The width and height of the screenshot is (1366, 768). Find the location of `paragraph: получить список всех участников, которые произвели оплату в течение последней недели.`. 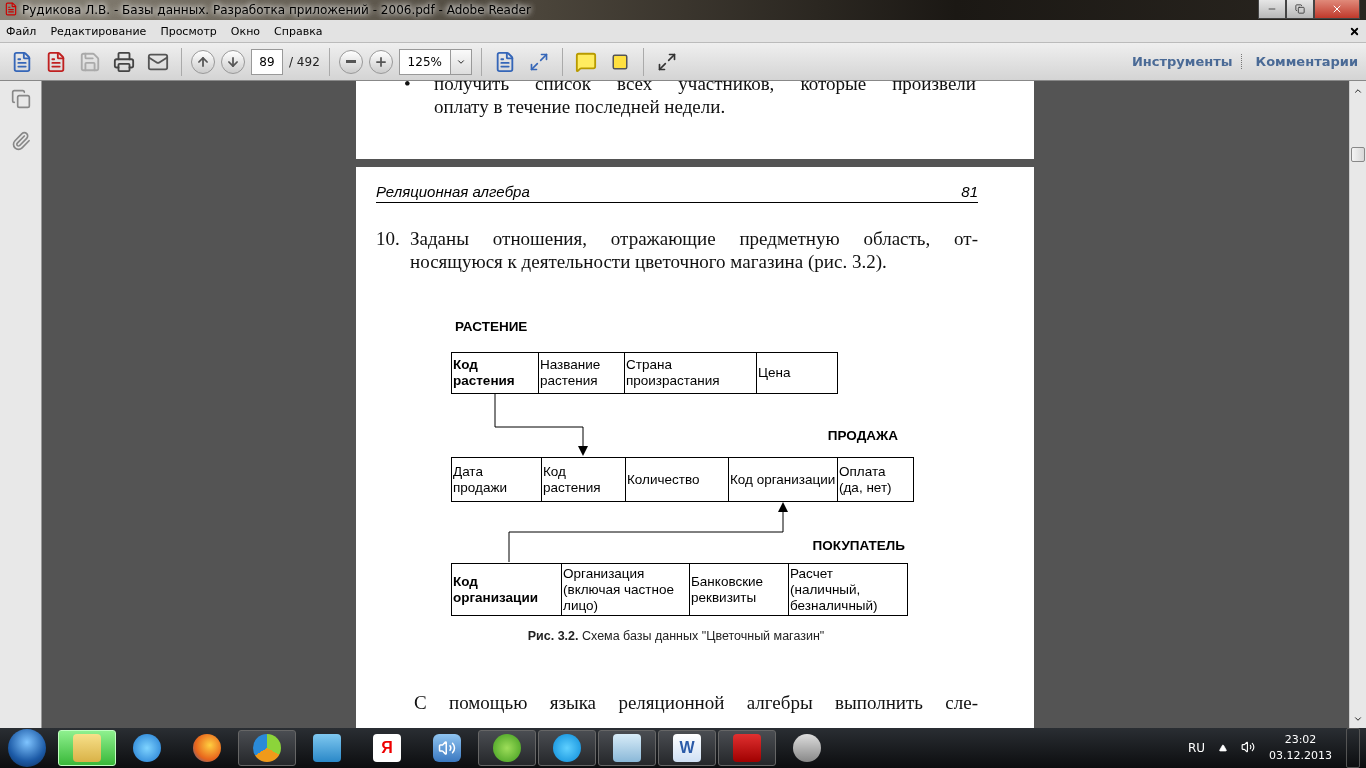

paragraph: получить список всех участников, которые произвели оплату в течение последней недели. is located at coordinates (705, 99).